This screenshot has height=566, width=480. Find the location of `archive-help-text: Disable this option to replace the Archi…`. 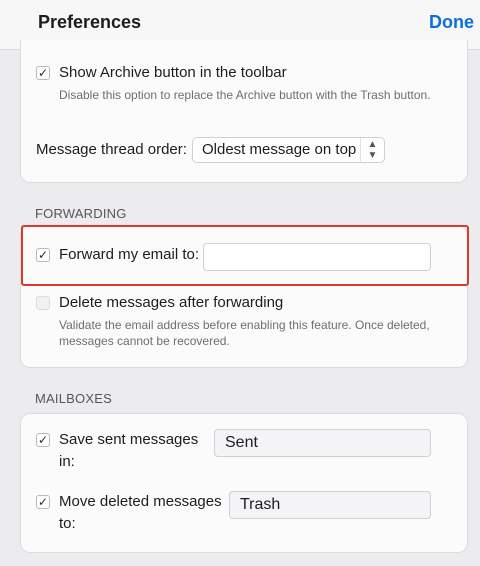

archive-help-text: Disable this option to replace the Archi… is located at coordinates (245, 95).